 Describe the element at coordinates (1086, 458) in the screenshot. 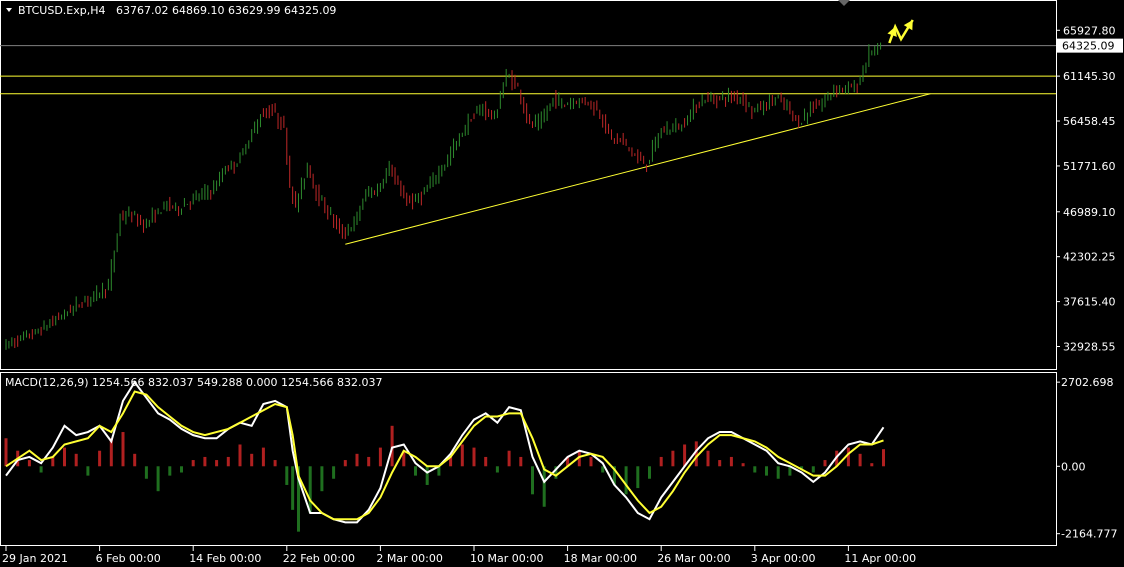

I see `macd-axis: 2702.698 0.00 -2164.777` at that location.